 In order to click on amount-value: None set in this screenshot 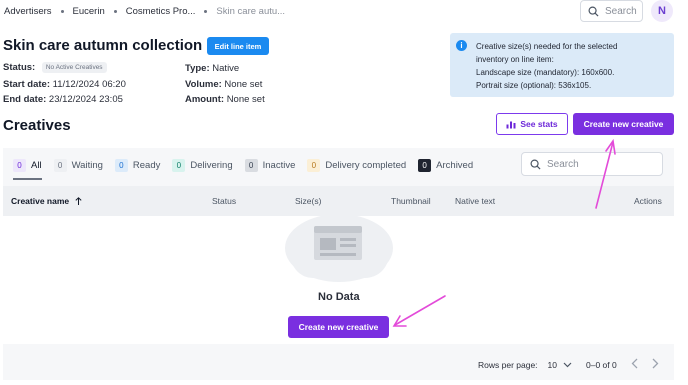, I will do `click(245, 99)`.